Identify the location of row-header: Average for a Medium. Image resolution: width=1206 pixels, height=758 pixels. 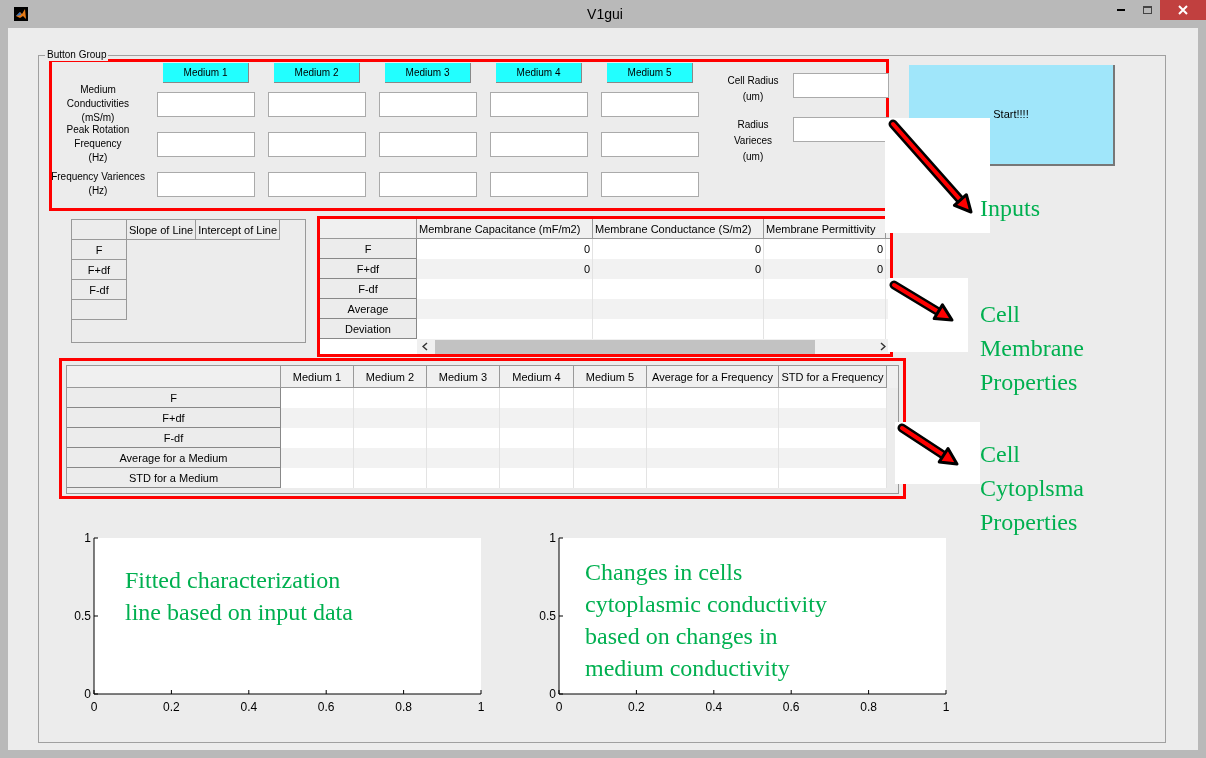
(174, 458).